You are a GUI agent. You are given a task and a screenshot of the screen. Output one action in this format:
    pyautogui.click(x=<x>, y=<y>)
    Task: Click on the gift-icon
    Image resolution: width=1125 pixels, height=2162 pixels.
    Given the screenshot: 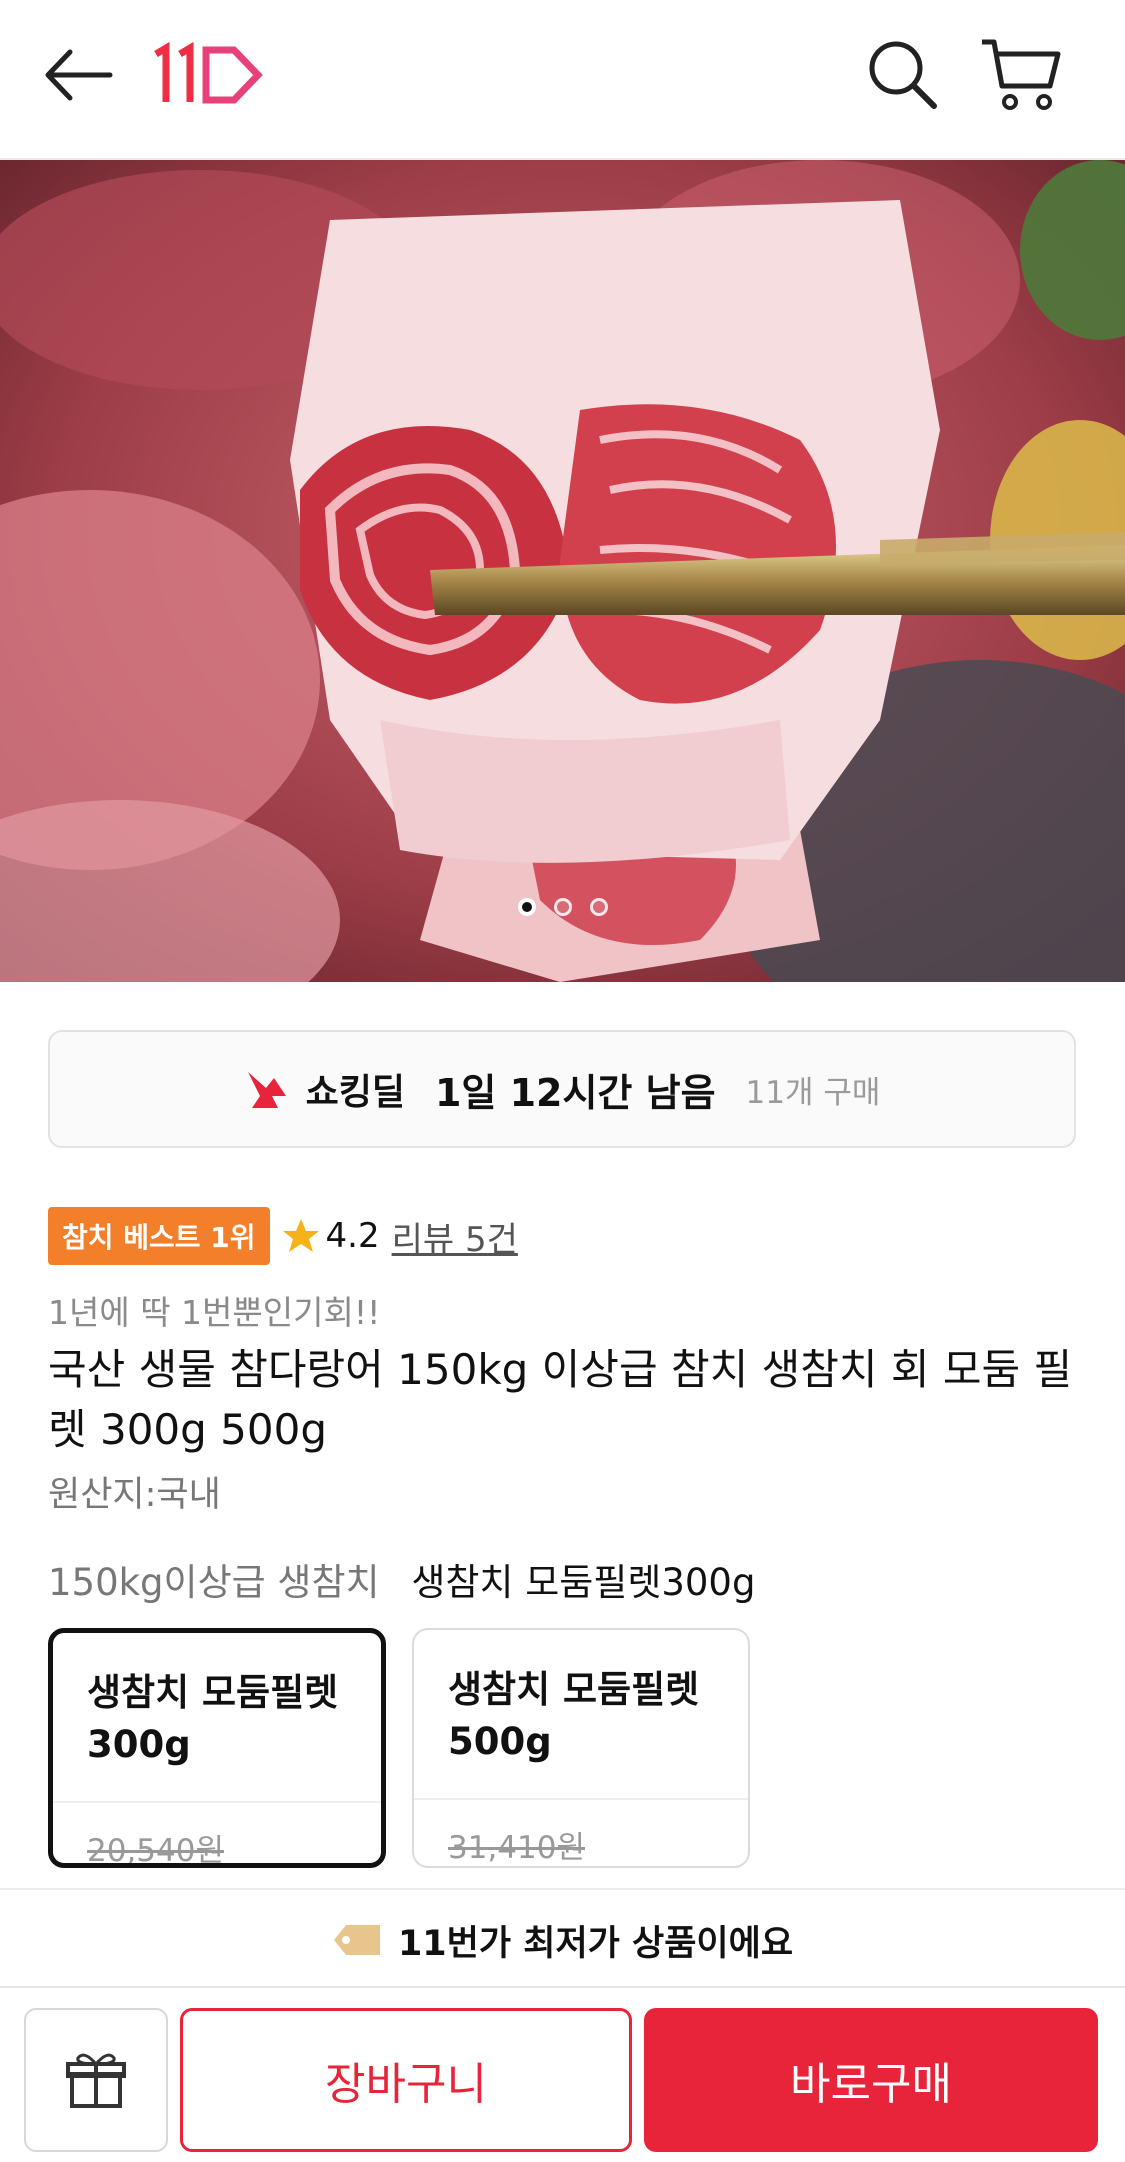 What is the action you would take?
    pyautogui.click(x=96, y=2080)
    